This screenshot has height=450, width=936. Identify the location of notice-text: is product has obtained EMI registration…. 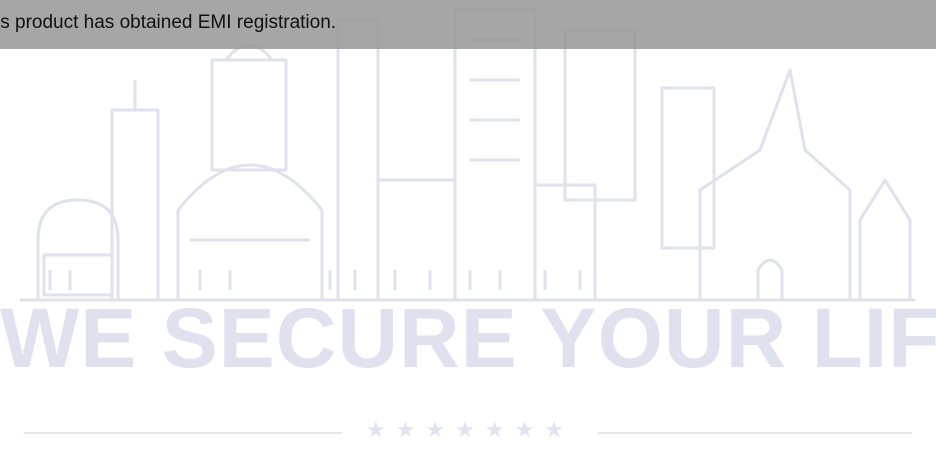
(168, 22).